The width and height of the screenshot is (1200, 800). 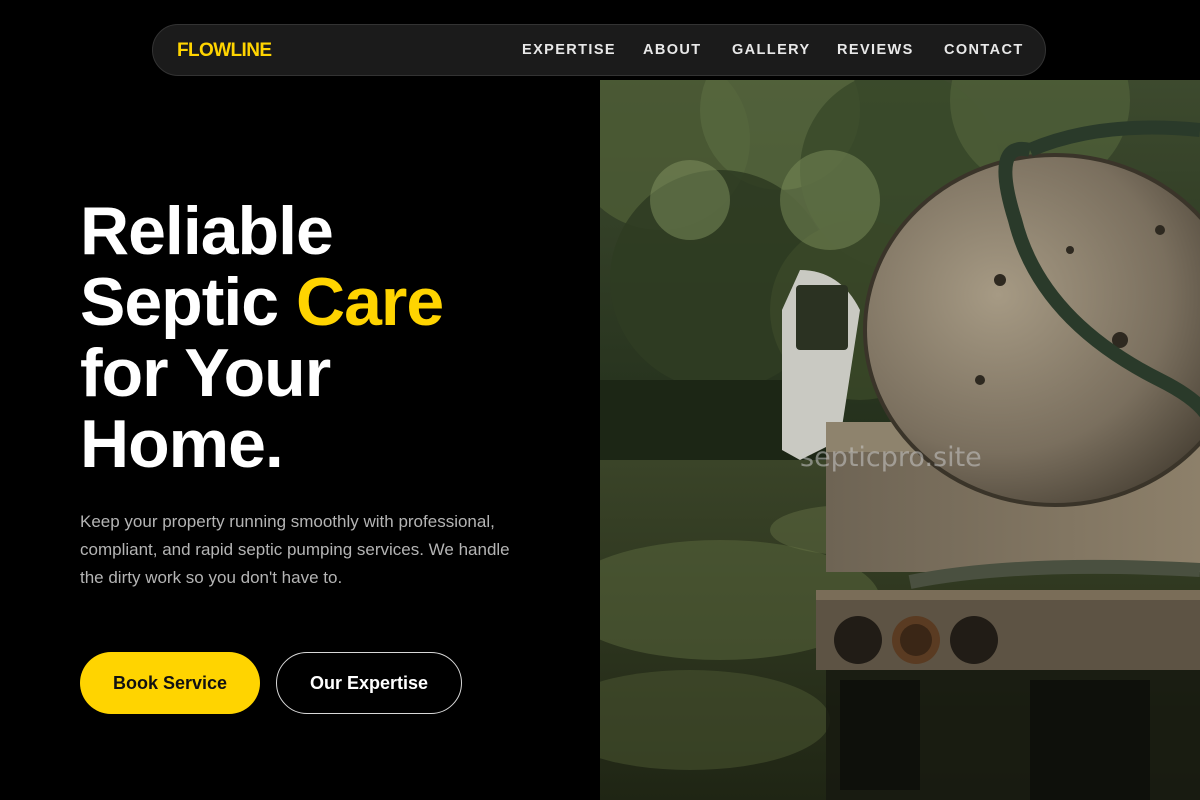 What do you see at coordinates (369, 683) in the screenshot?
I see `our-expertise-button: Our Expertise` at bounding box center [369, 683].